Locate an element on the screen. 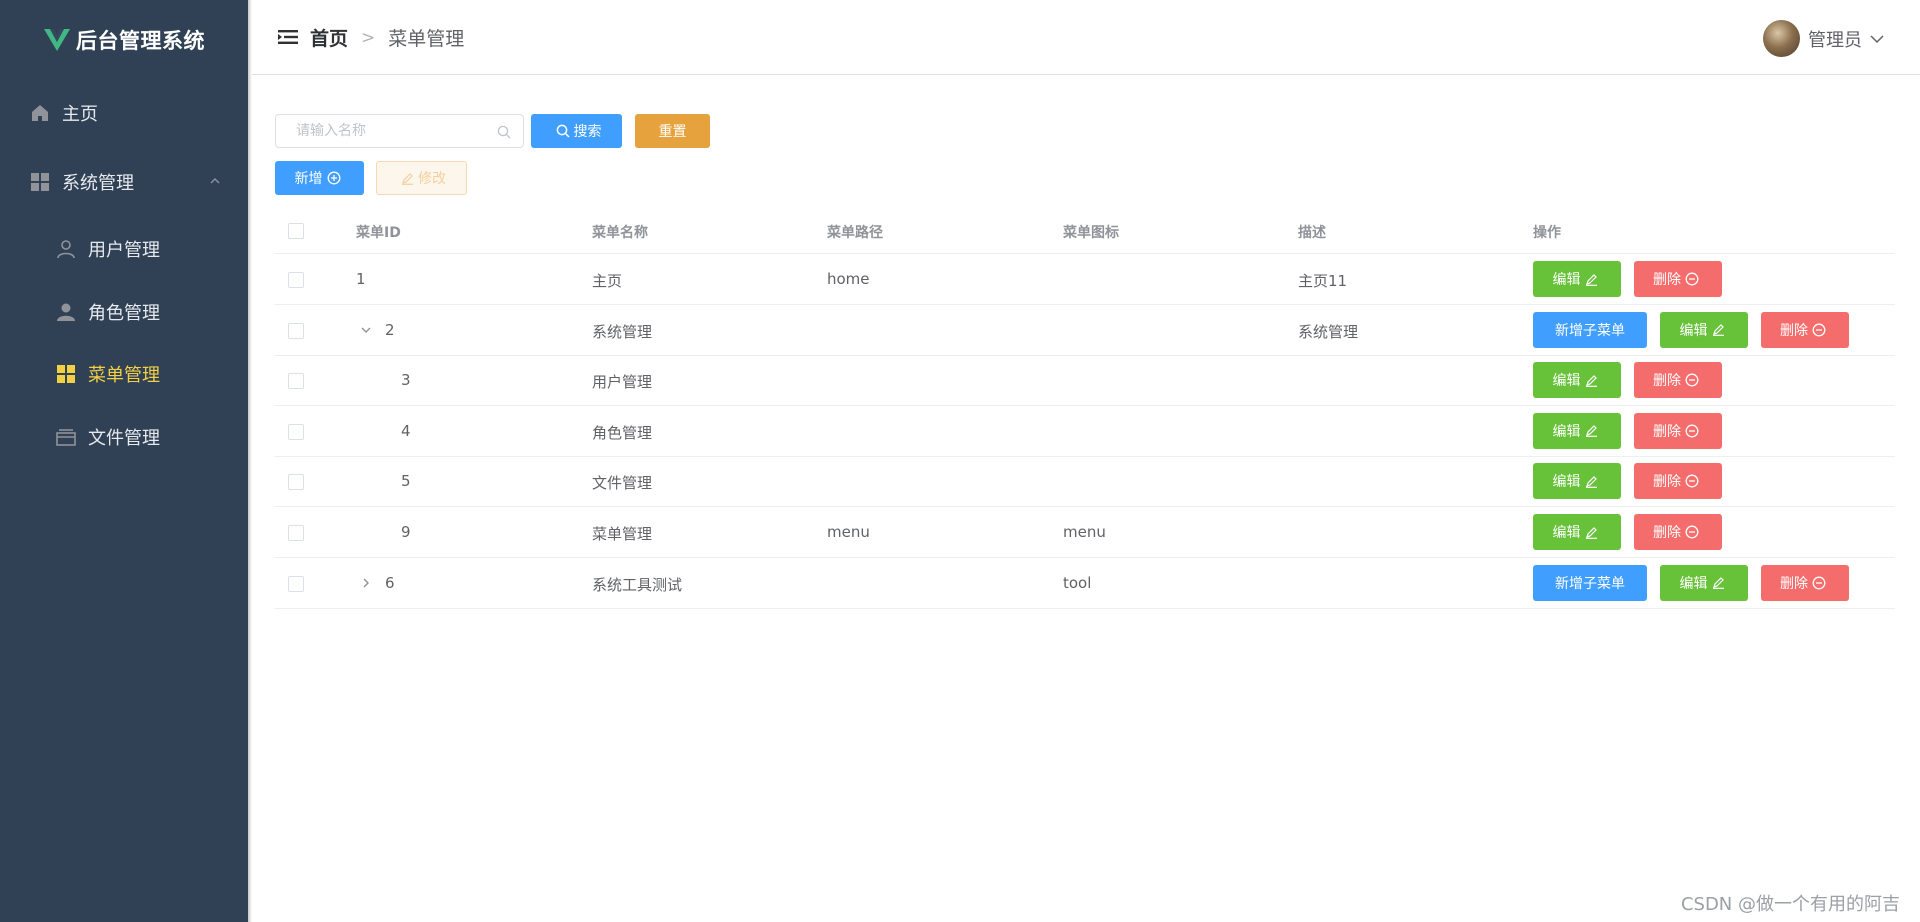  vue-logo-icon is located at coordinates (57, 40).